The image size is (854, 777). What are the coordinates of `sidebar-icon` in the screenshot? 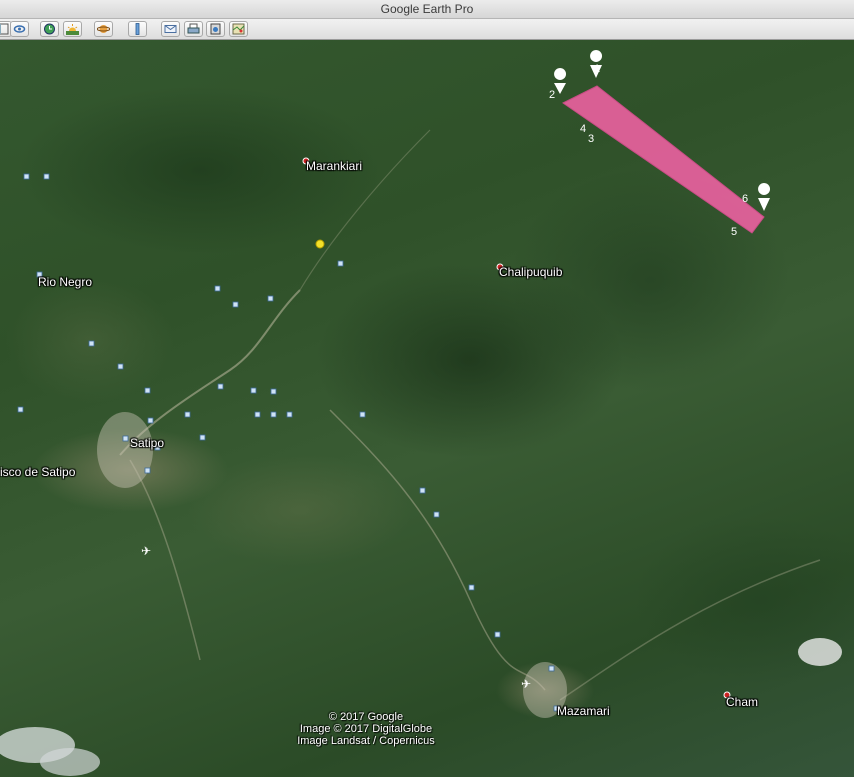 It's located at (4, 29).